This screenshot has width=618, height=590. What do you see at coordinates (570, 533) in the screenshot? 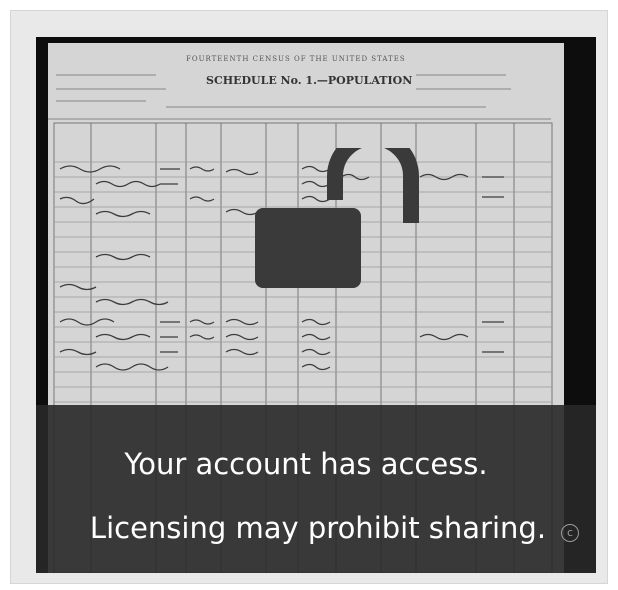
I see `copyright-icon: c` at bounding box center [570, 533].